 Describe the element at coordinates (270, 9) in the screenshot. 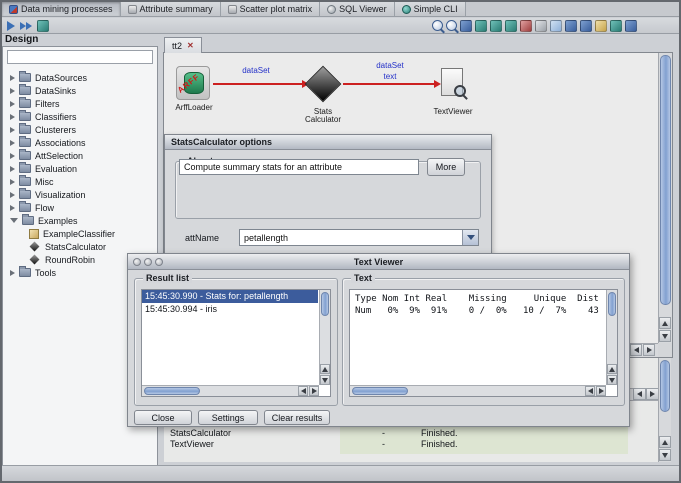

I see `tab-scatter-plot-matrix: Scatter plot matrix` at that location.